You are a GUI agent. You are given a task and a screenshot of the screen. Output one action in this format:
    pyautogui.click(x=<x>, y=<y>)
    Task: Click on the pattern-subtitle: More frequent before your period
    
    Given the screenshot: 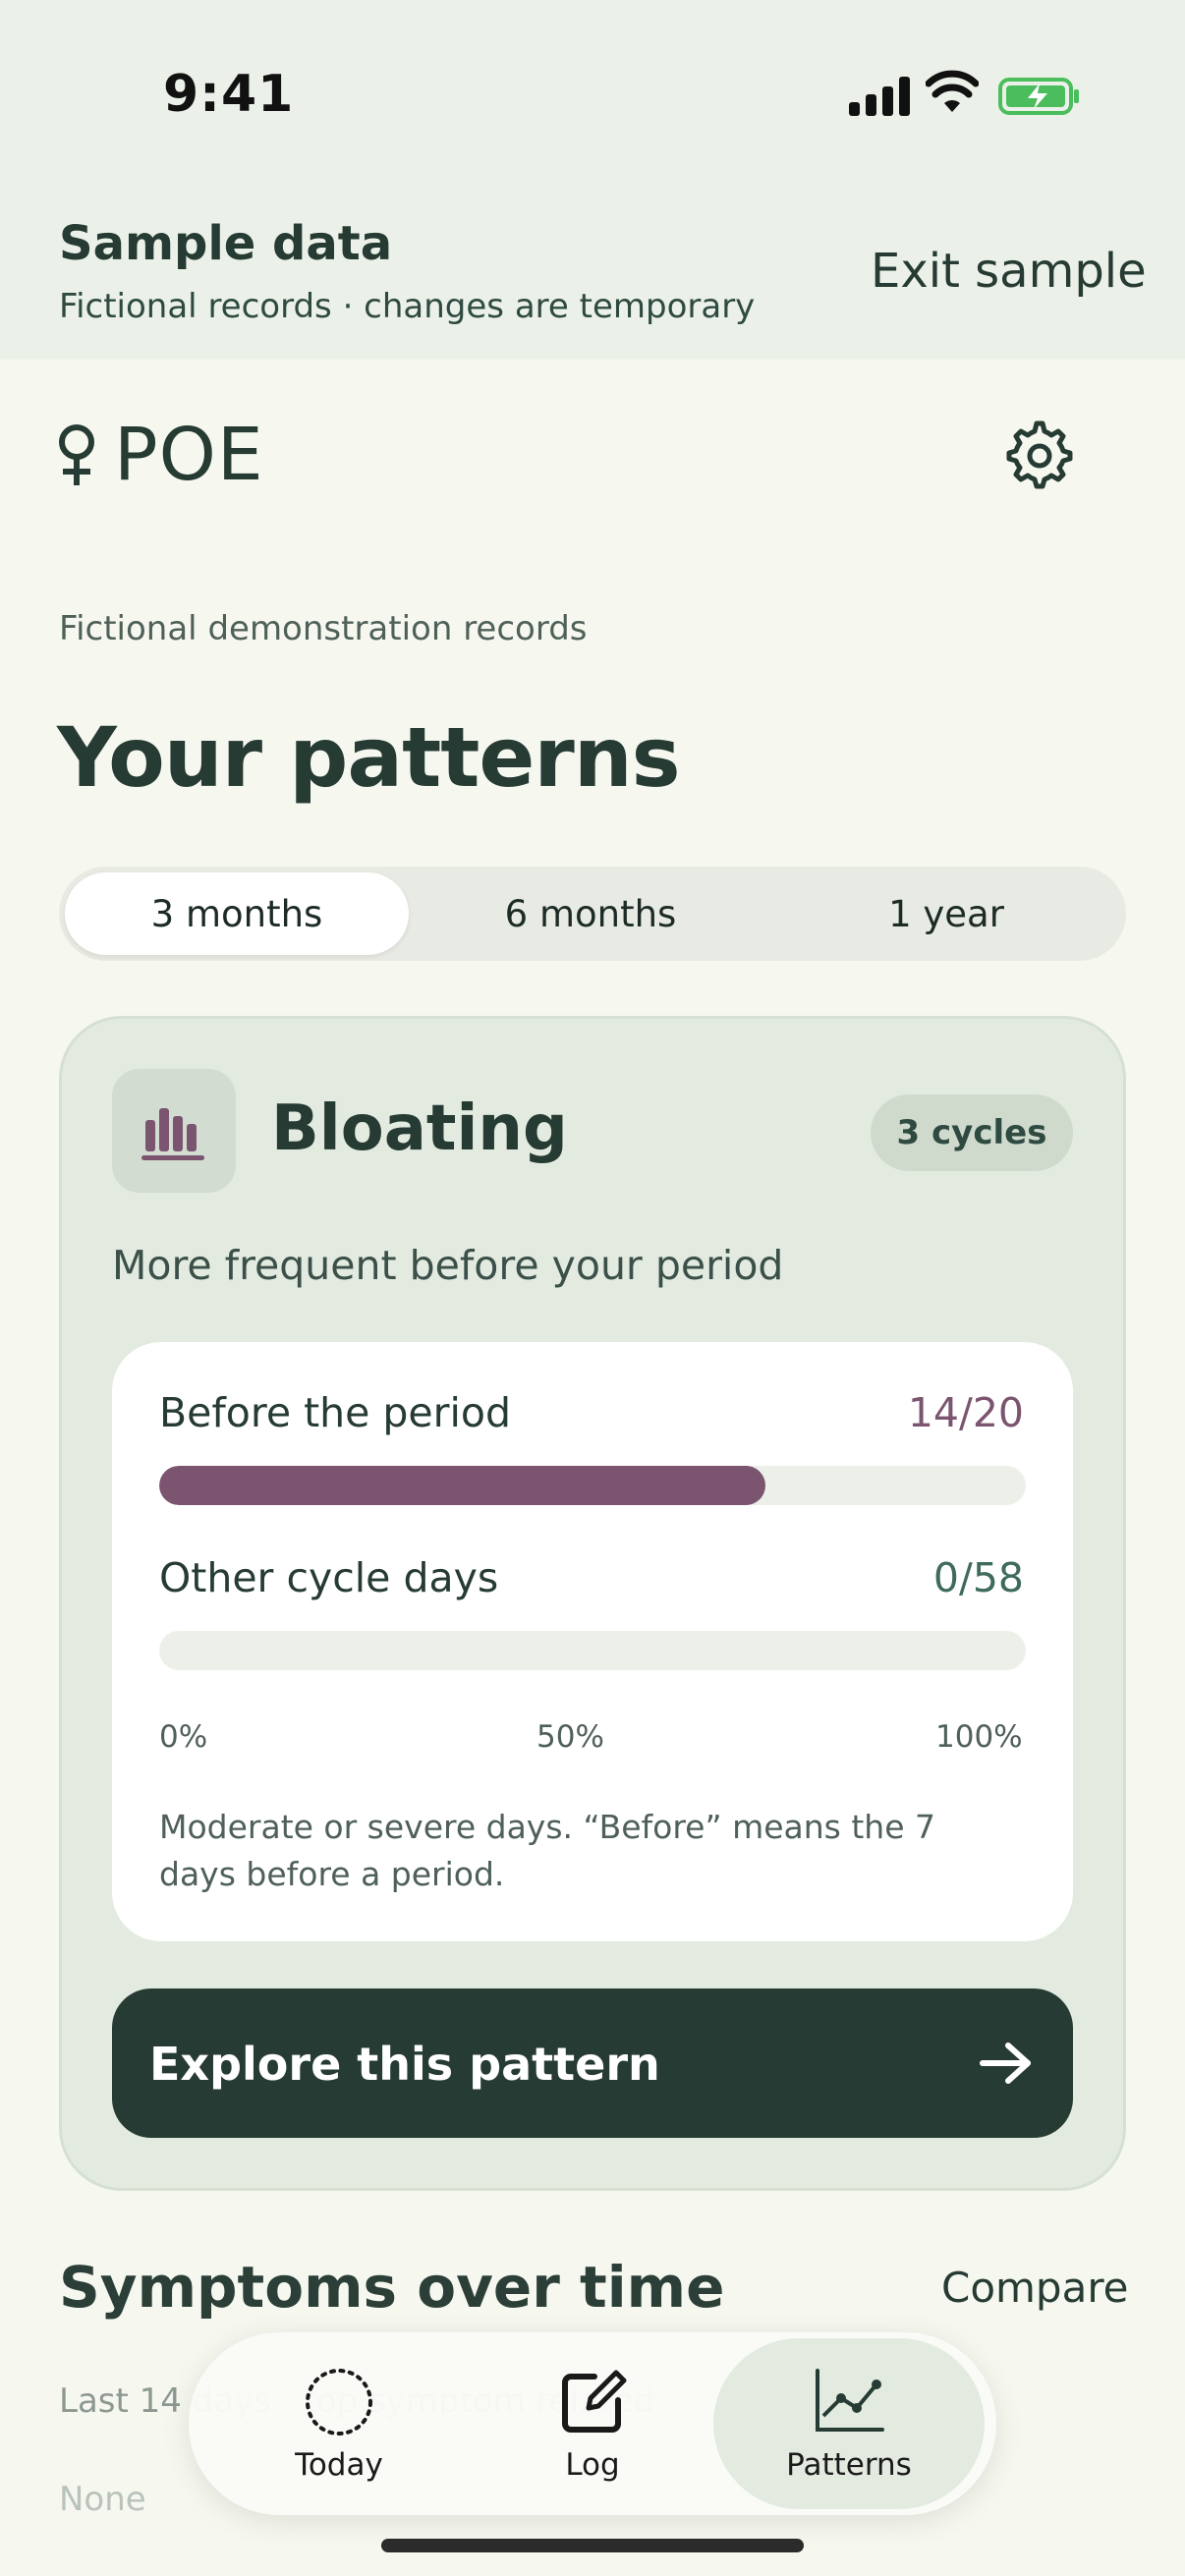 What is the action you would take?
    pyautogui.click(x=448, y=1265)
    